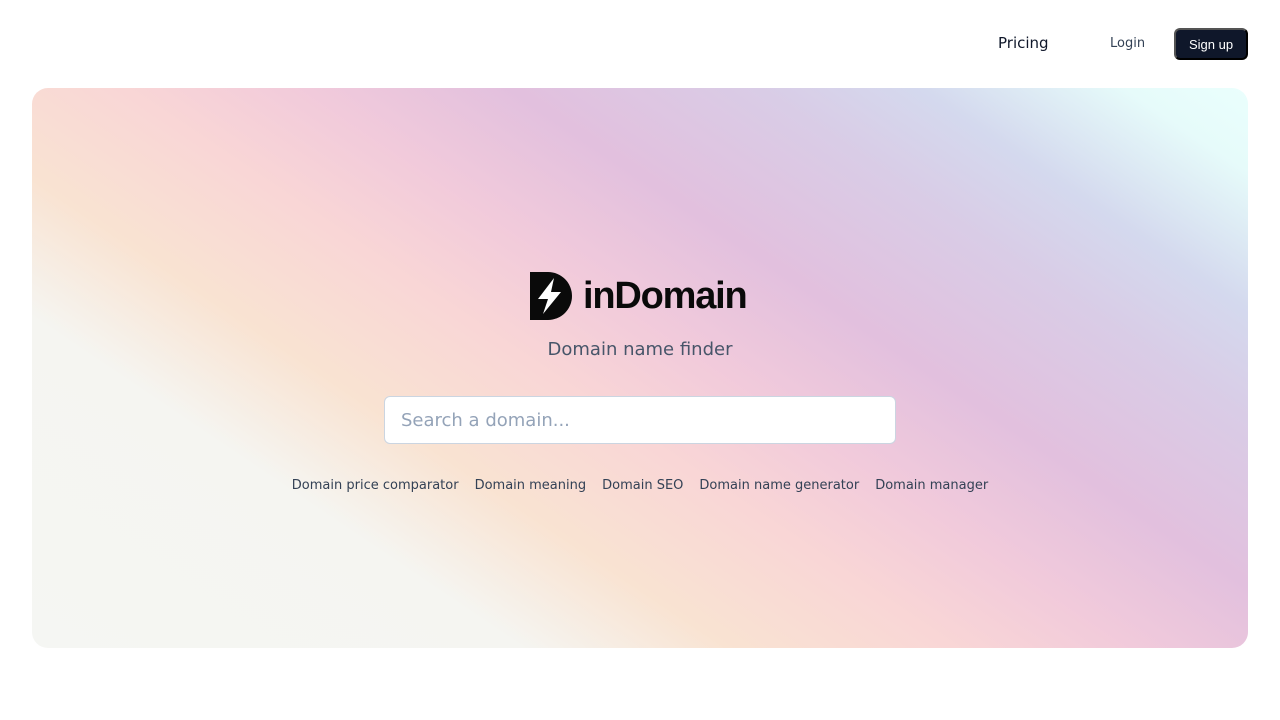 The image size is (1280, 720). I want to click on tagline: Domain name finder, so click(640, 349).